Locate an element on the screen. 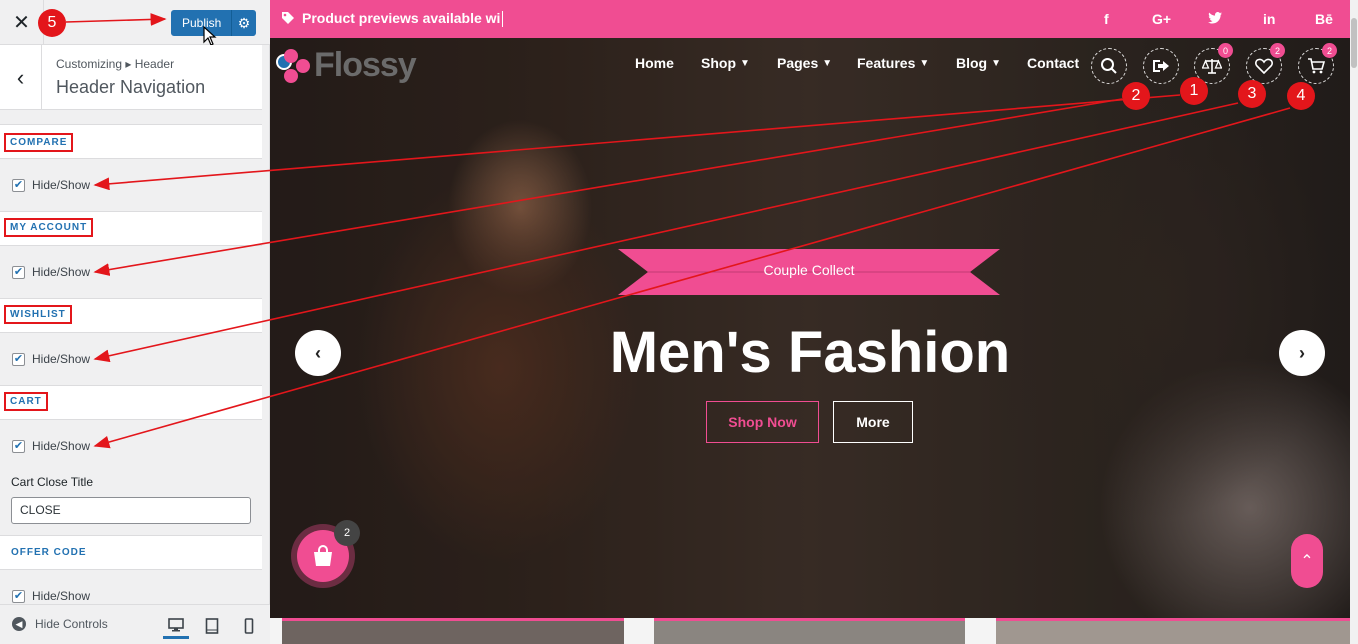 Image resolution: width=1358 pixels, height=644 pixels. nav-features: Features ▼ is located at coordinates (893, 63).